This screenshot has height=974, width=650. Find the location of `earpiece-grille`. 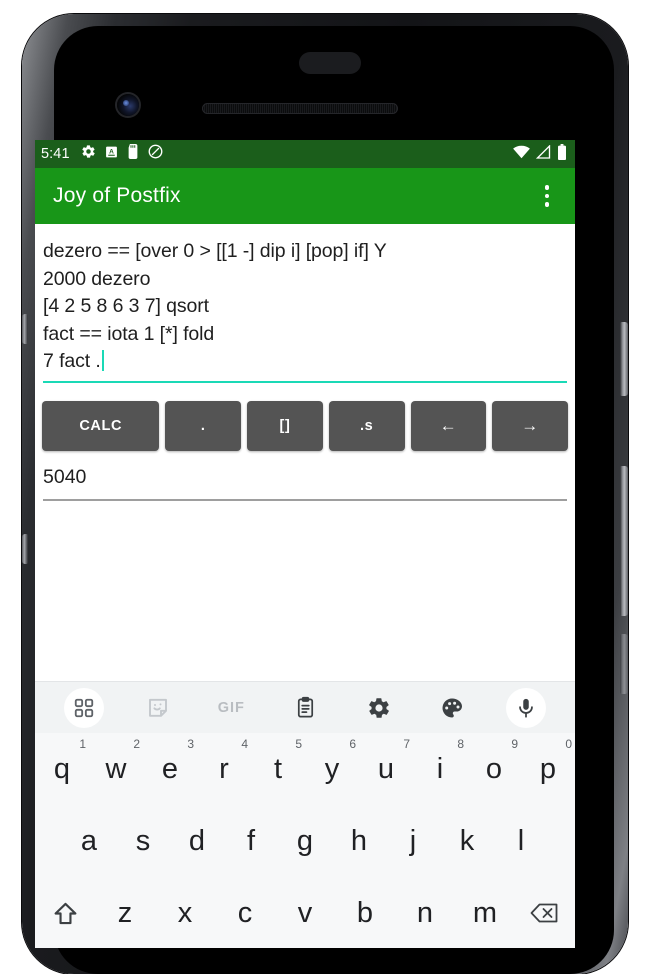

earpiece-grille is located at coordinates (300, 108).